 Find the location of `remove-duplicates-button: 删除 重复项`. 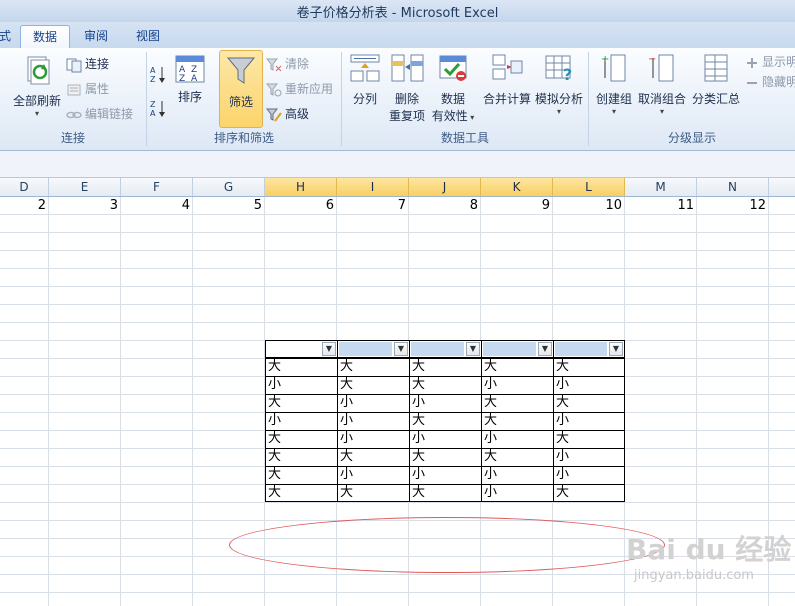

remove-duplicates-button: 删除 重复项 is located at coordinates (407, 88).